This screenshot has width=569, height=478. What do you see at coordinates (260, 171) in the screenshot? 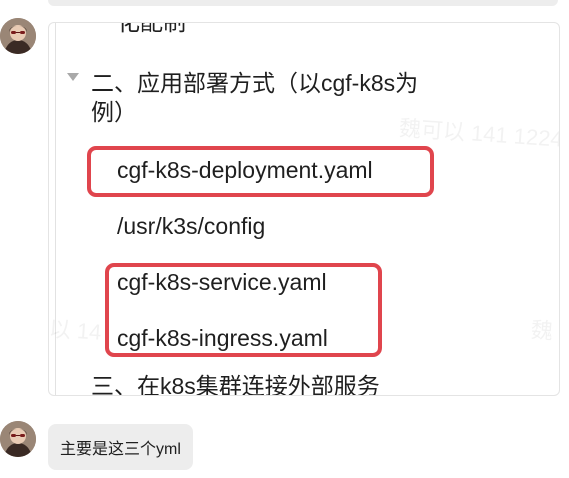
I see `highlight-box-deployment` at bounding box center [260, 171].